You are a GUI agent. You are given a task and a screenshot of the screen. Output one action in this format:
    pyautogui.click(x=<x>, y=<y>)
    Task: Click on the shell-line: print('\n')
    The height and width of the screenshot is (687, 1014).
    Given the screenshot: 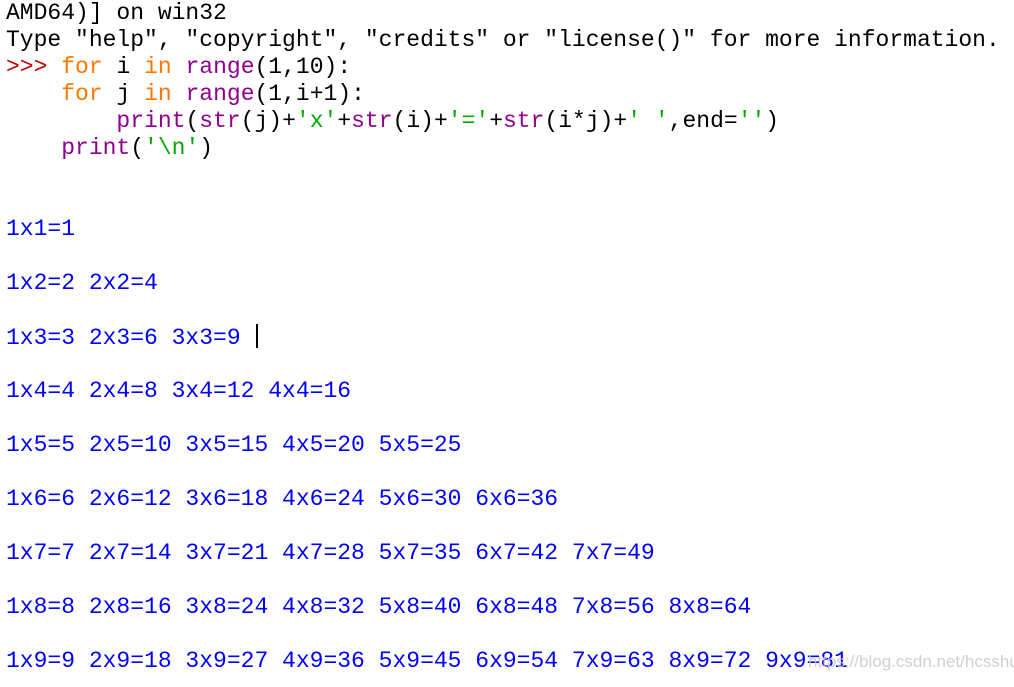 What is the action you would take?
    pyautogui.click(x=503, y=148)
    